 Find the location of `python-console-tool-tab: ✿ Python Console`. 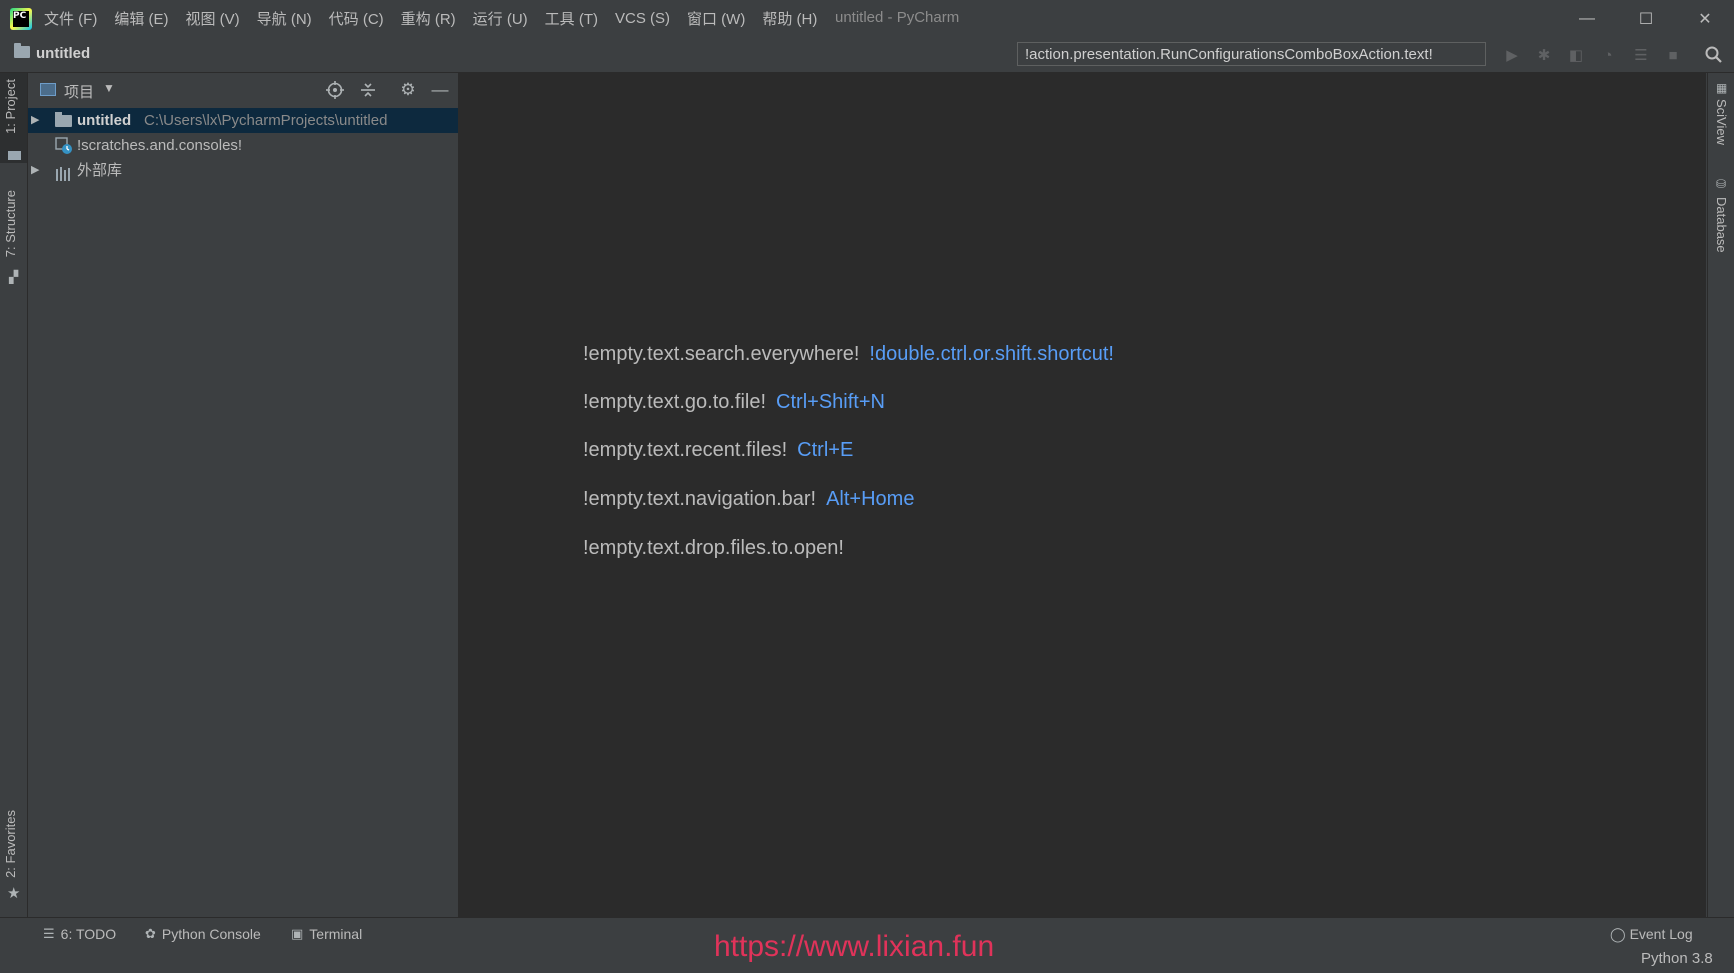

python-console-tool-tab: ✿ Python Console is located at coordinates (203, 934).